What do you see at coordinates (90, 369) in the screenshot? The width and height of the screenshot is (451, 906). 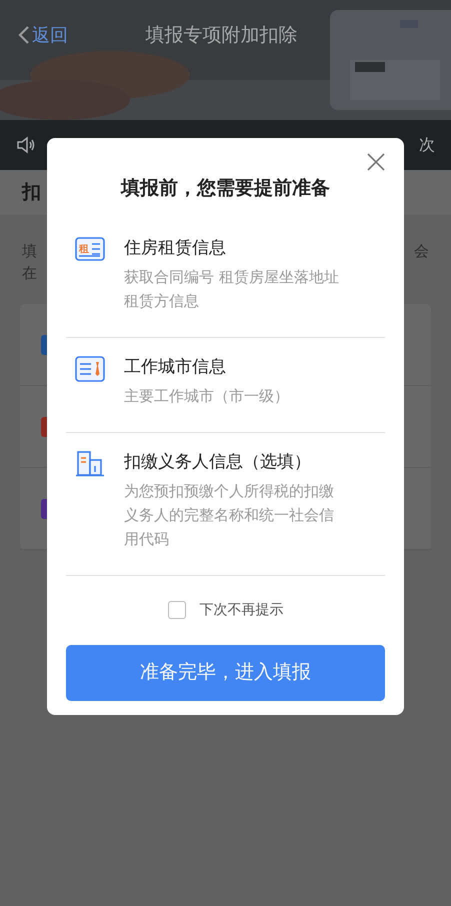 I see `id-card-icon` at bounding box center [90, 369].